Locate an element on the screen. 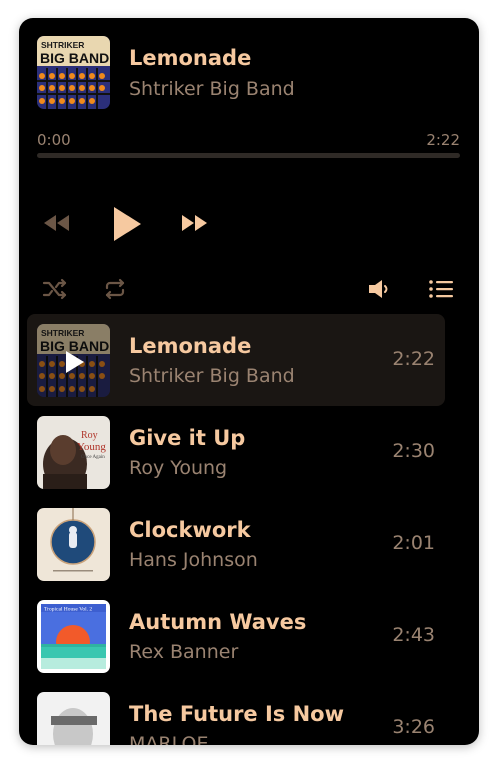  shuffle-icon is located at coordinates (54, 289).